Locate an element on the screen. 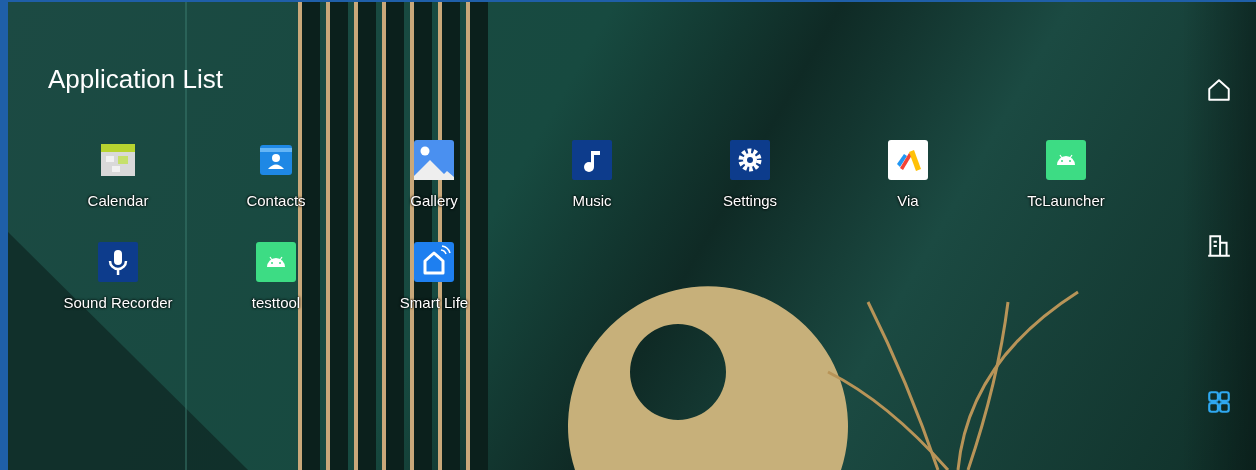  smart-home-icon is located at coordinates (434, 262).